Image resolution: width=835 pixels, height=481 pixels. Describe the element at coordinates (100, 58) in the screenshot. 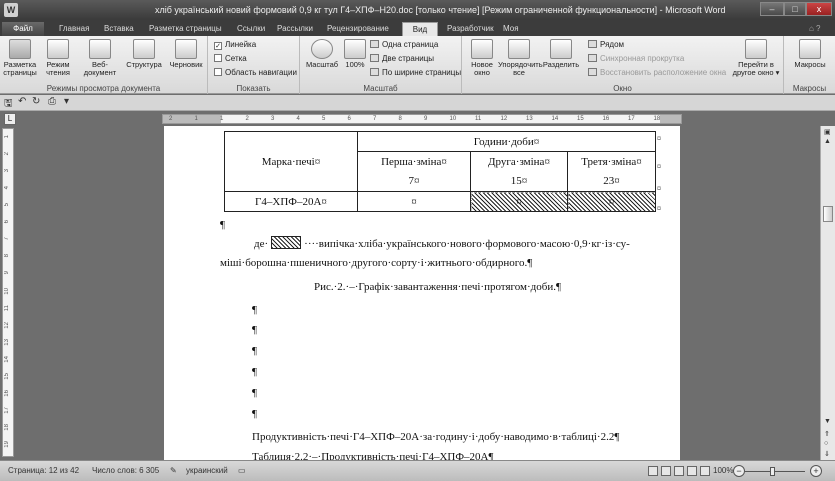

I see `web-layout-button: Веб-документ` at that location.